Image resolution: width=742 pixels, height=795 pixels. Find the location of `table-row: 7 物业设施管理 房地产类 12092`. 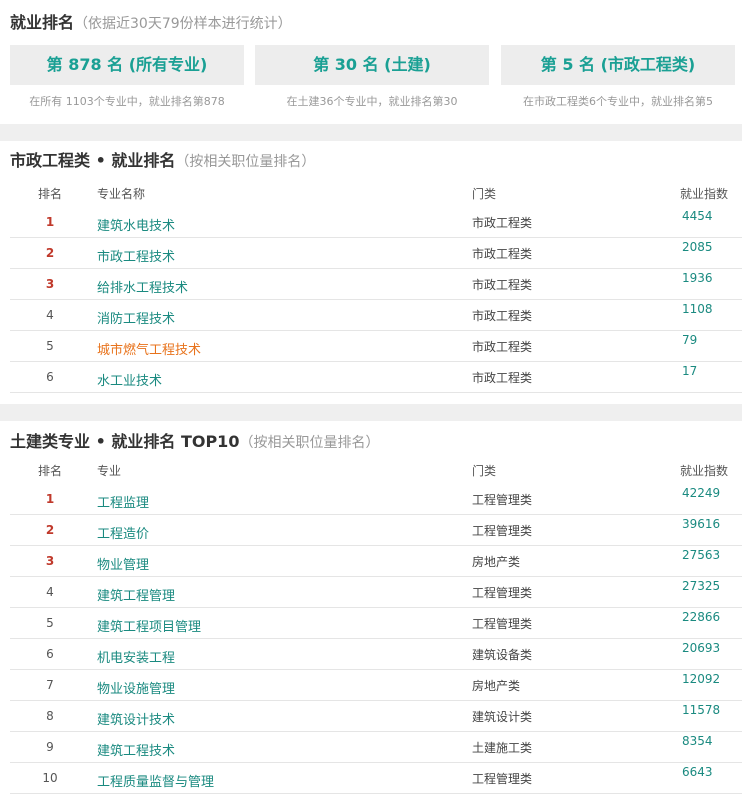

table-row: 7 物业设施管理 房地产类 12092 is located at coordinates (376, 685).